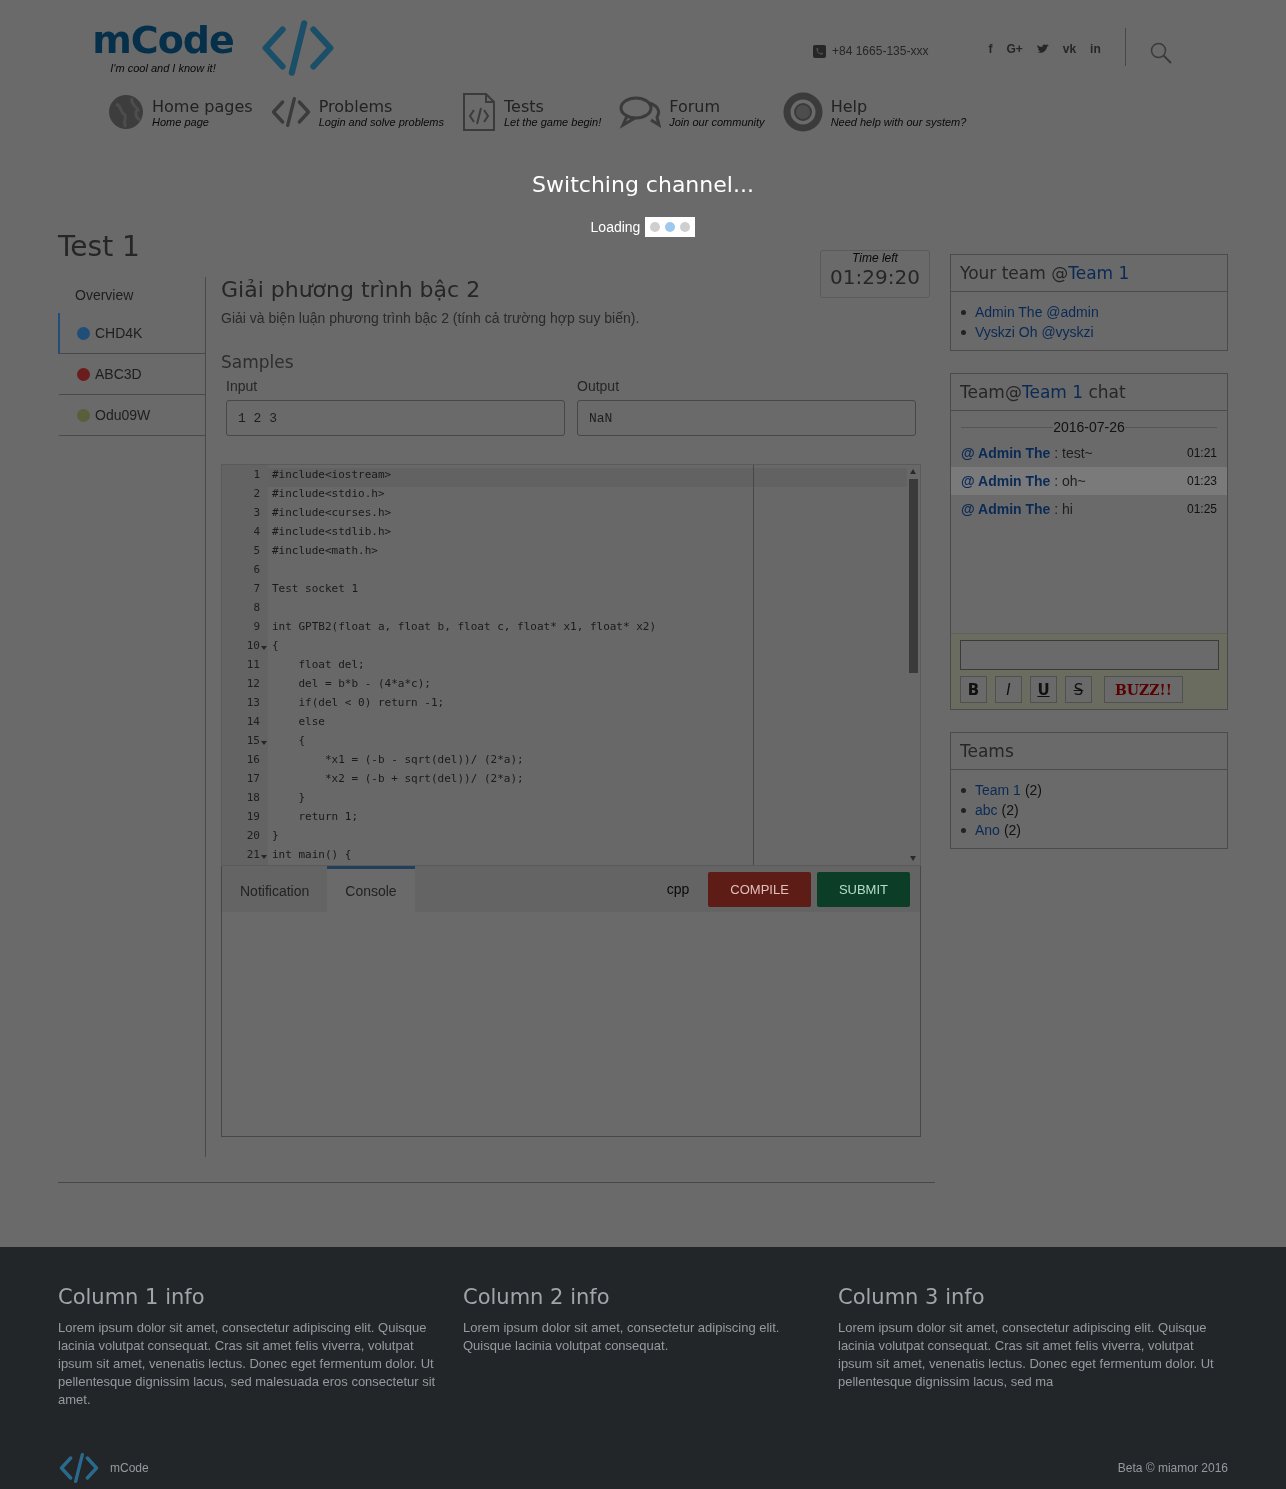 This screenshot has width=1286, height=1489. What do you see at coordinates (253, 664) in the screenshot?
I see `line-number: 11` at bounding box center [253, 664].